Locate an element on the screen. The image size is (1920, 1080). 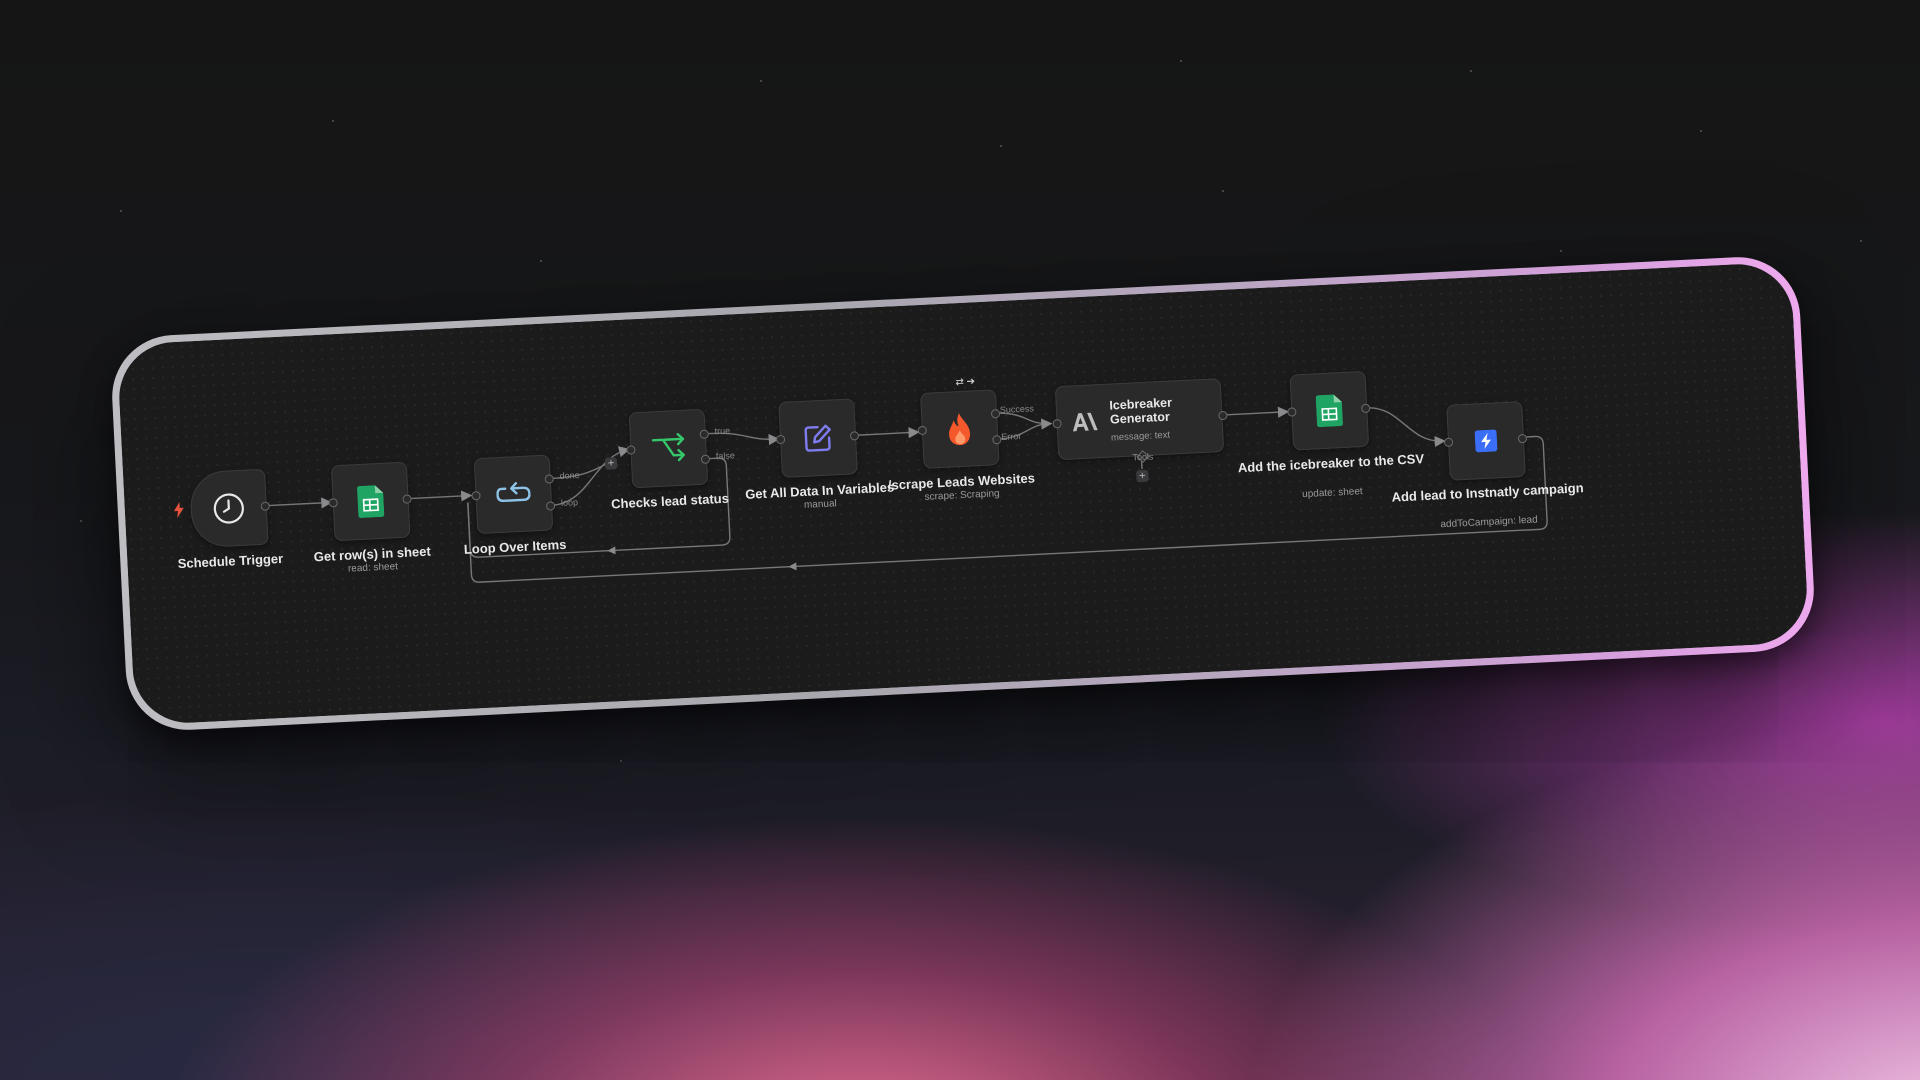
loop-over-items-node is located at coordinates (513, 494).